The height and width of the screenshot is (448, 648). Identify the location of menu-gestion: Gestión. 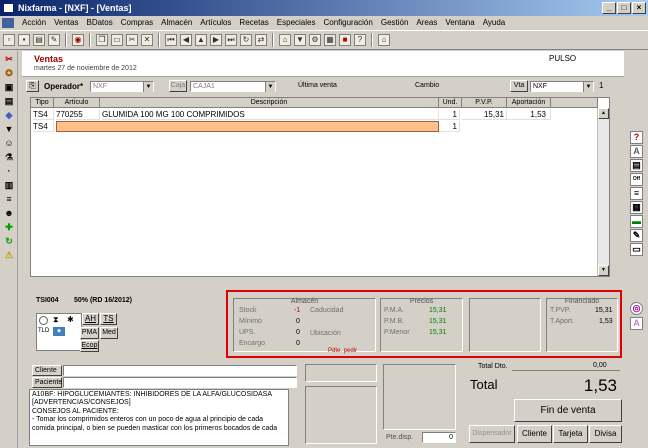
(395, 23).